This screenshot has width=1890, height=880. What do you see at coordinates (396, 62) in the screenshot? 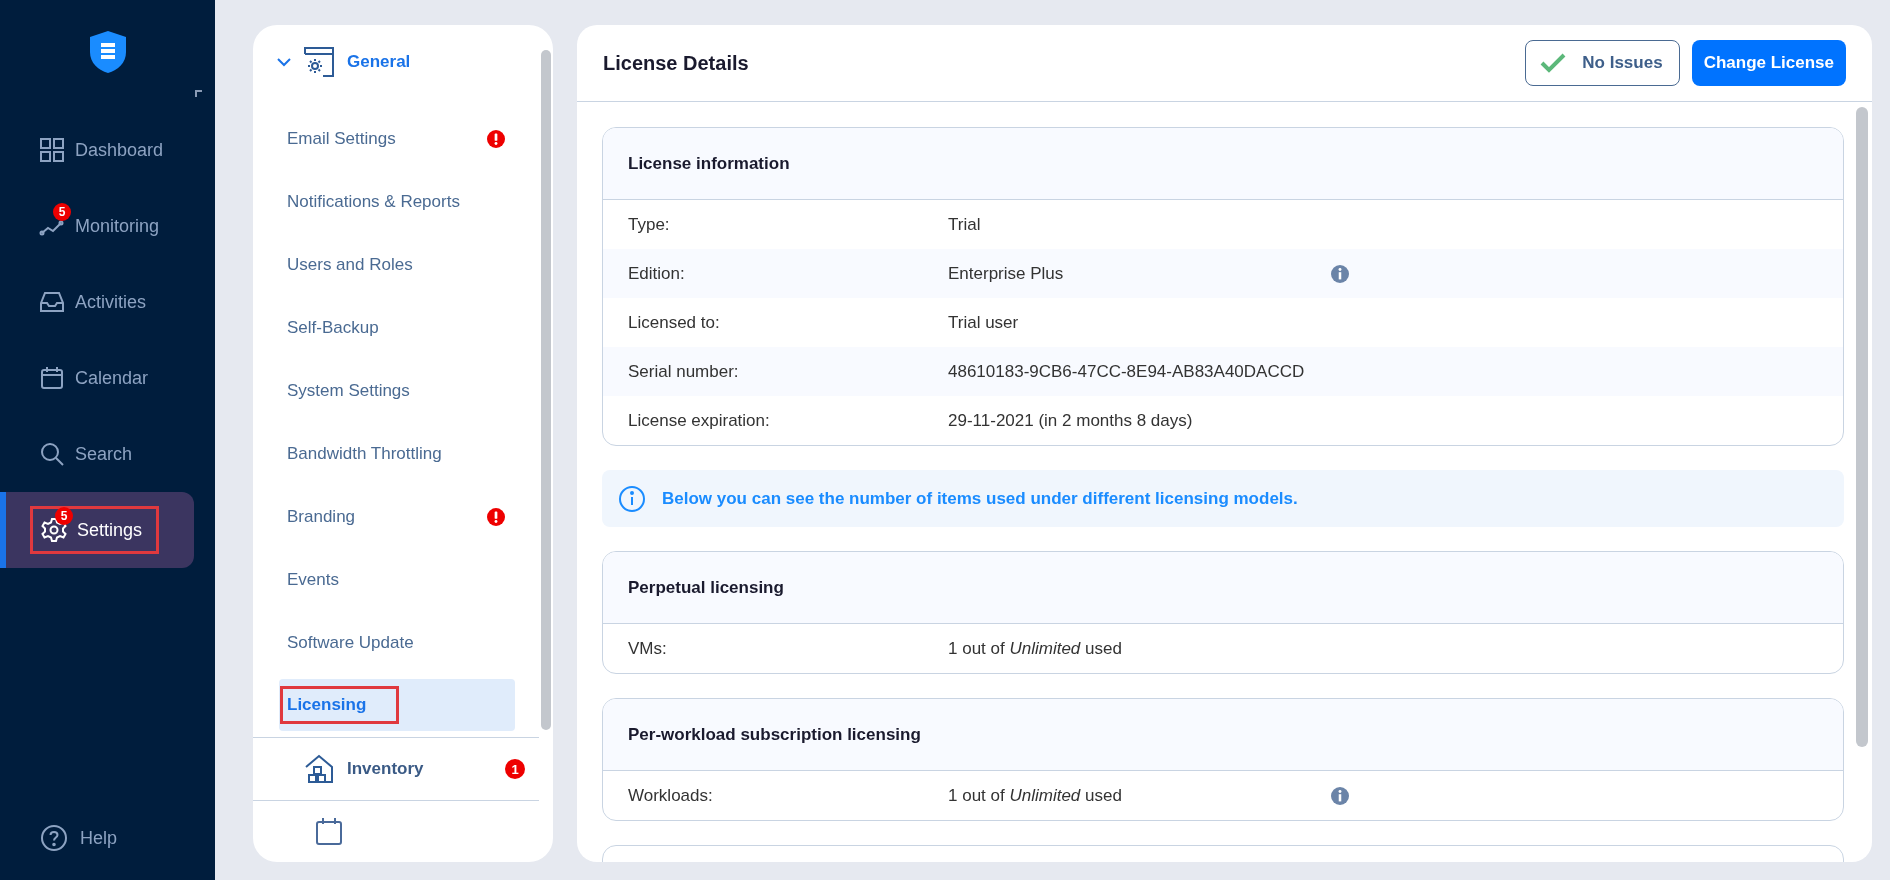
I see `section-header: General` at bounding box center [396, 62].